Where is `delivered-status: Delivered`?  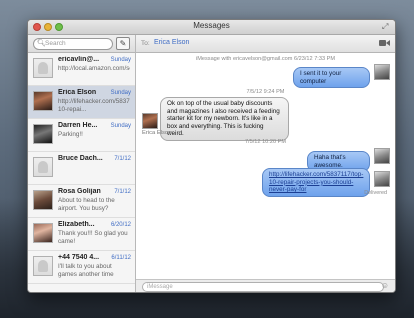
delivered-status: Delivered is located at coordinates (375, 193).